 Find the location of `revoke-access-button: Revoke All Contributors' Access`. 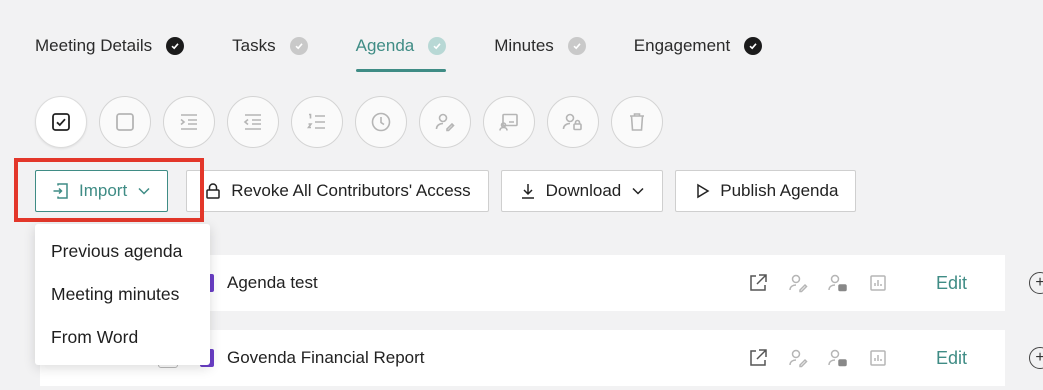

revoke-access-button: Revoke All Contributors' Access is located at coordinates (337, 191).